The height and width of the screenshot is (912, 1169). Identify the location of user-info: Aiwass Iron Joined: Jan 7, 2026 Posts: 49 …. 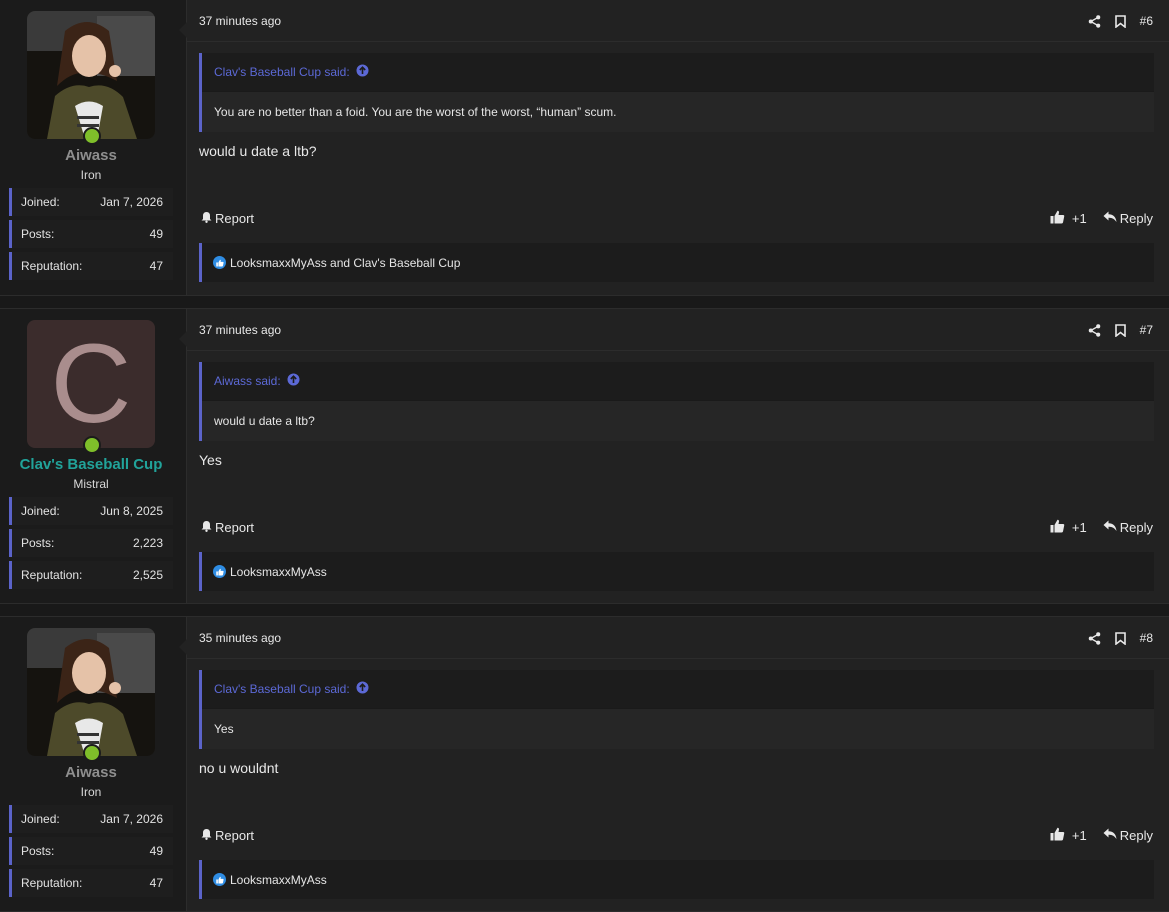
(93, 764).